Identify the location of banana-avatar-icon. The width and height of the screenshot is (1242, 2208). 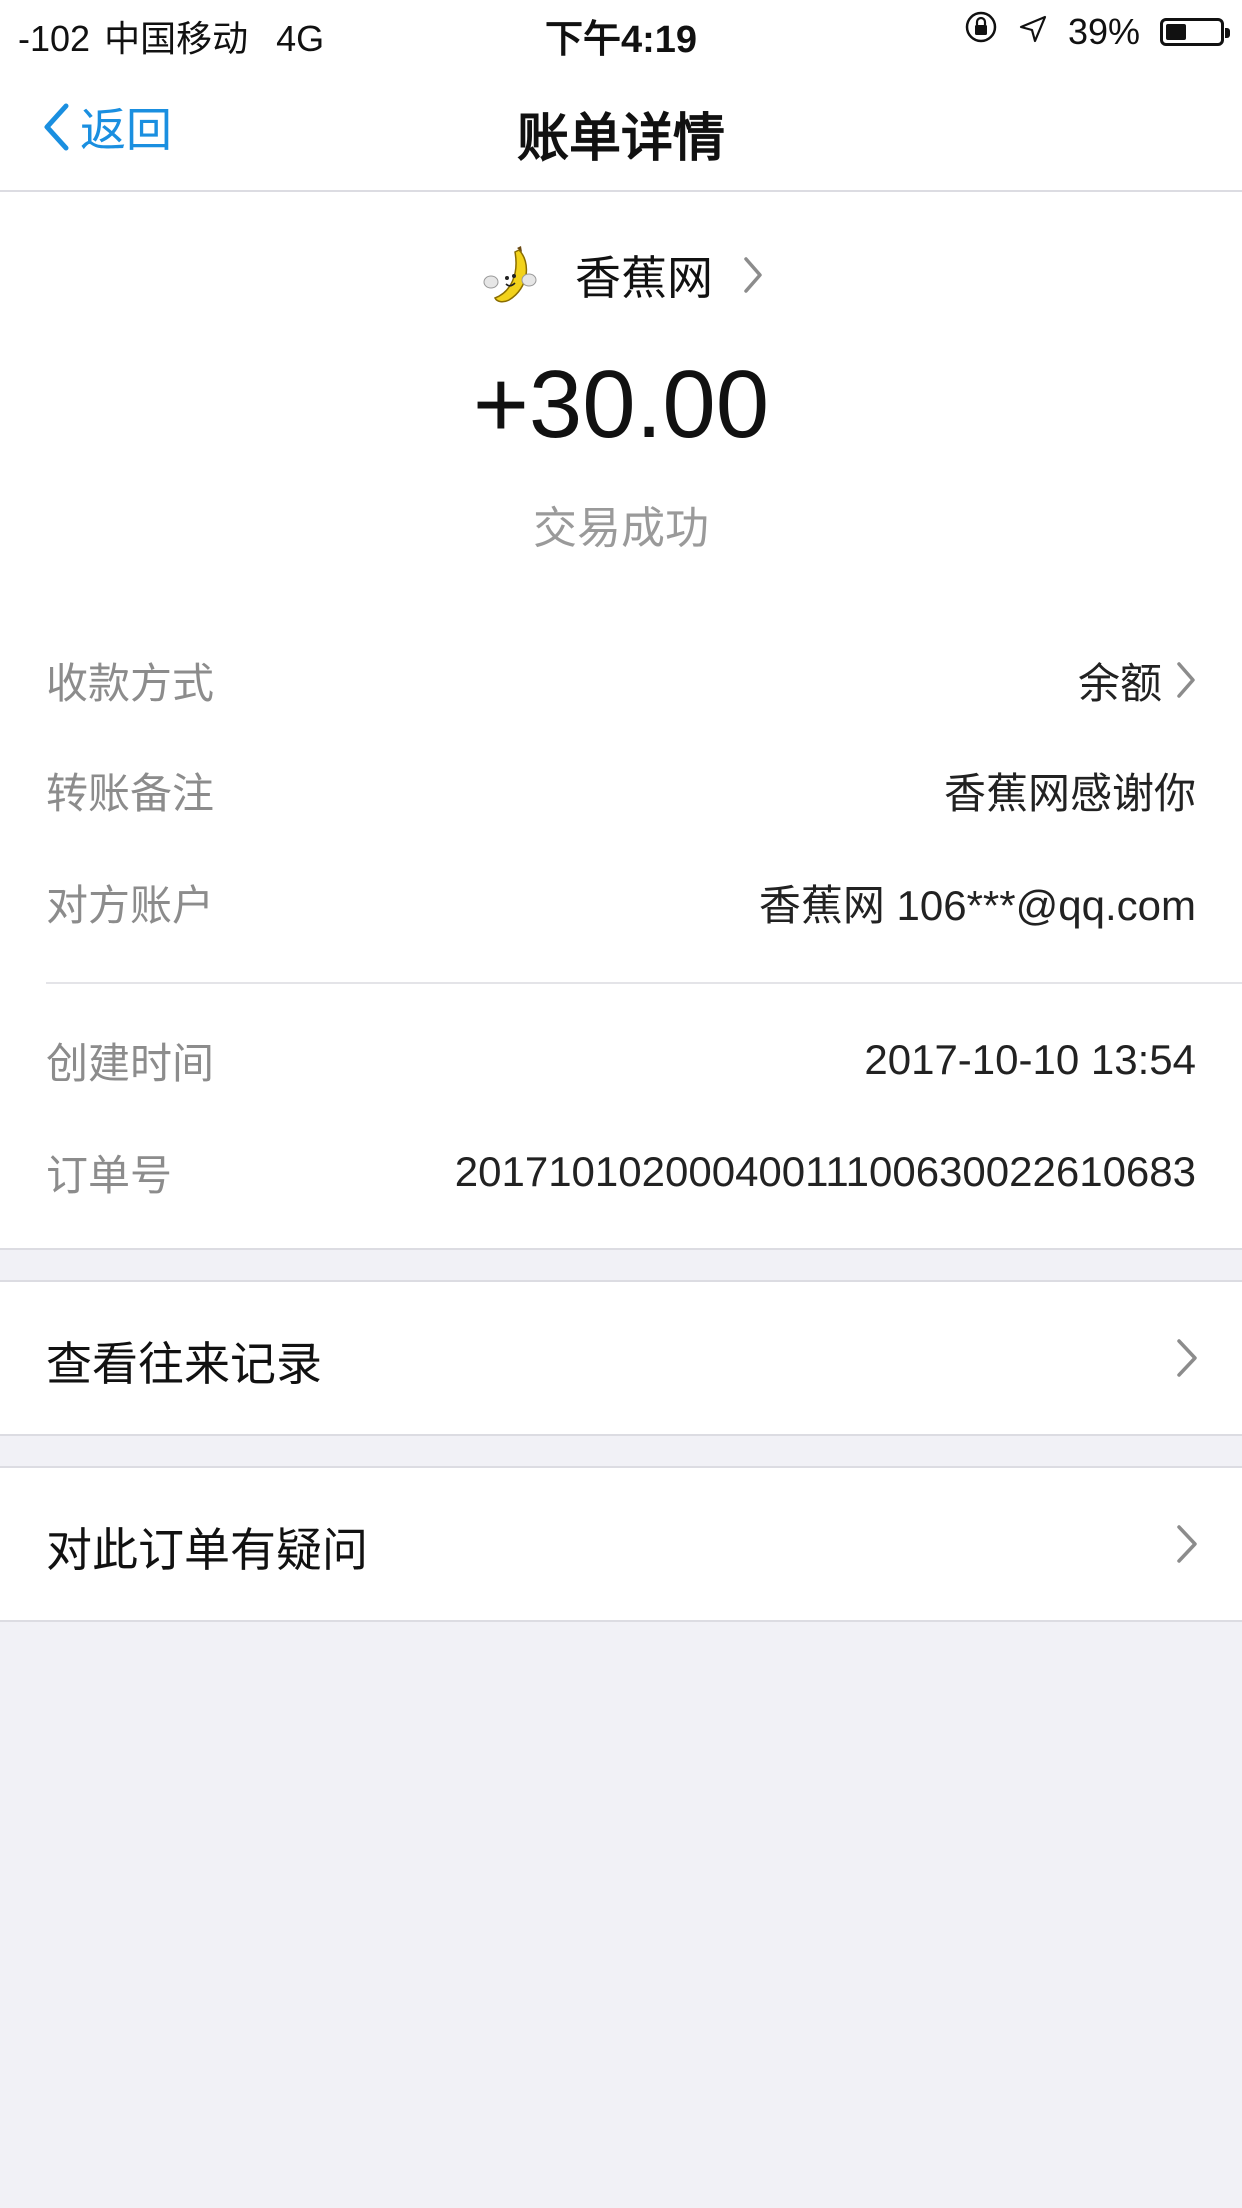
(510, 274).